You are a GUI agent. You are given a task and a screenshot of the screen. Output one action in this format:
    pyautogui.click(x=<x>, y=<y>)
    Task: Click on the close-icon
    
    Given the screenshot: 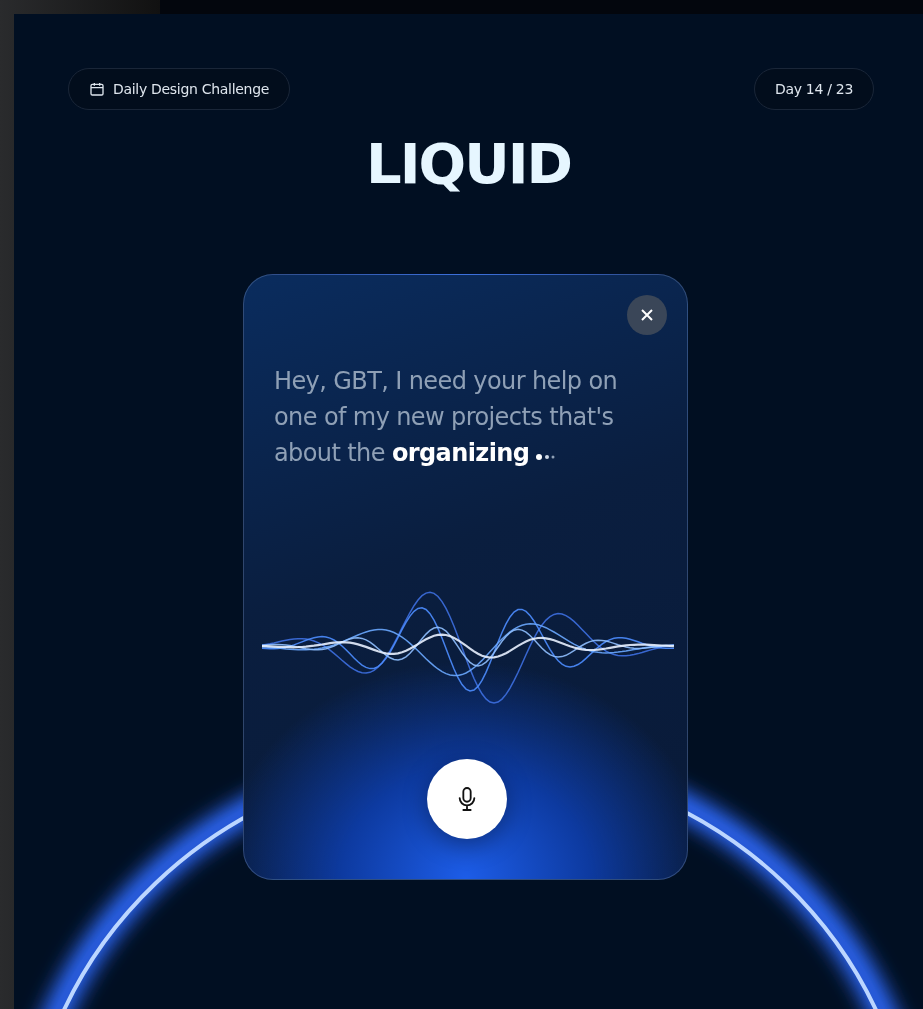 What is the action you would take?
    pyautogui.click(x=647, y=315)
    